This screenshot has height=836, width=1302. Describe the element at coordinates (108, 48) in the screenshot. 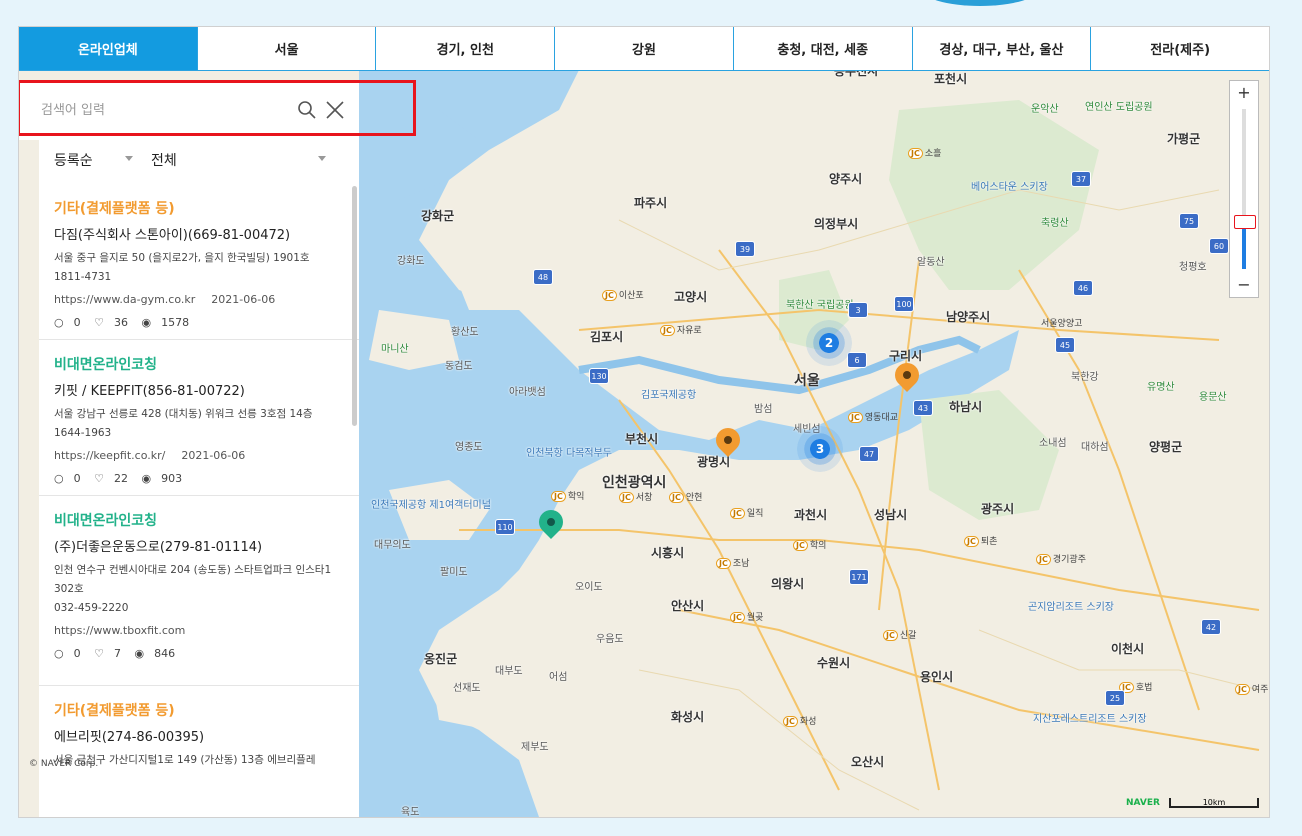

I see `tab-online: 온라인업체` at that location.